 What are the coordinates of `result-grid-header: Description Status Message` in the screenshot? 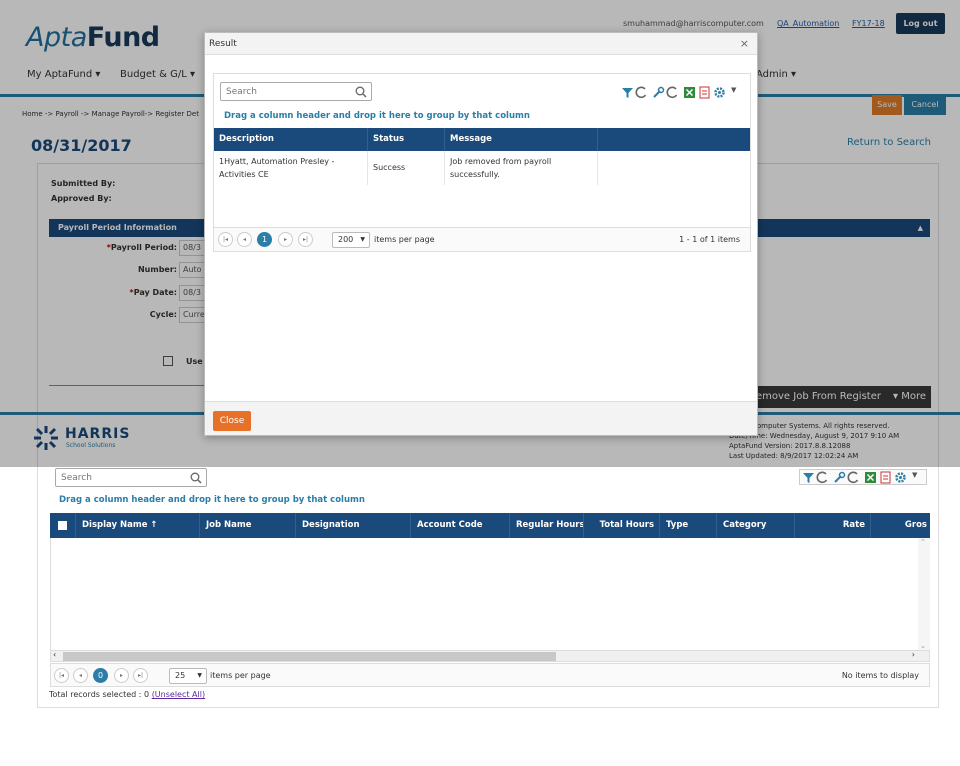 It's located at (482, 139).